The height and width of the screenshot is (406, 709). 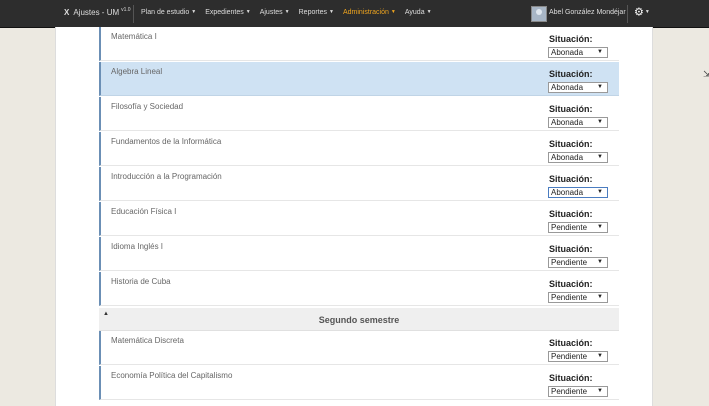 I want to click on user-name: Abel González Mondéjar, so click(x=587, y=12).